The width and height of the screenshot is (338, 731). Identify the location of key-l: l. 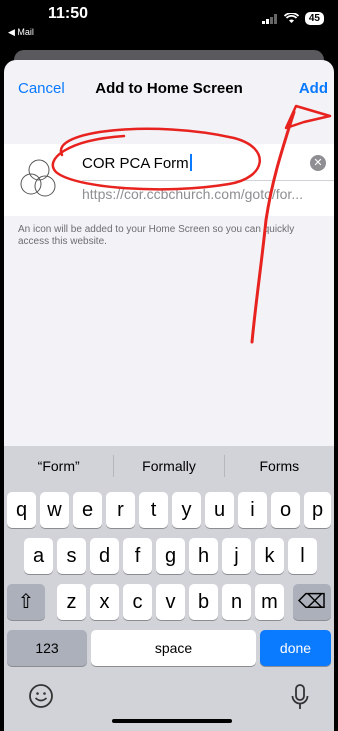
(302, 556).